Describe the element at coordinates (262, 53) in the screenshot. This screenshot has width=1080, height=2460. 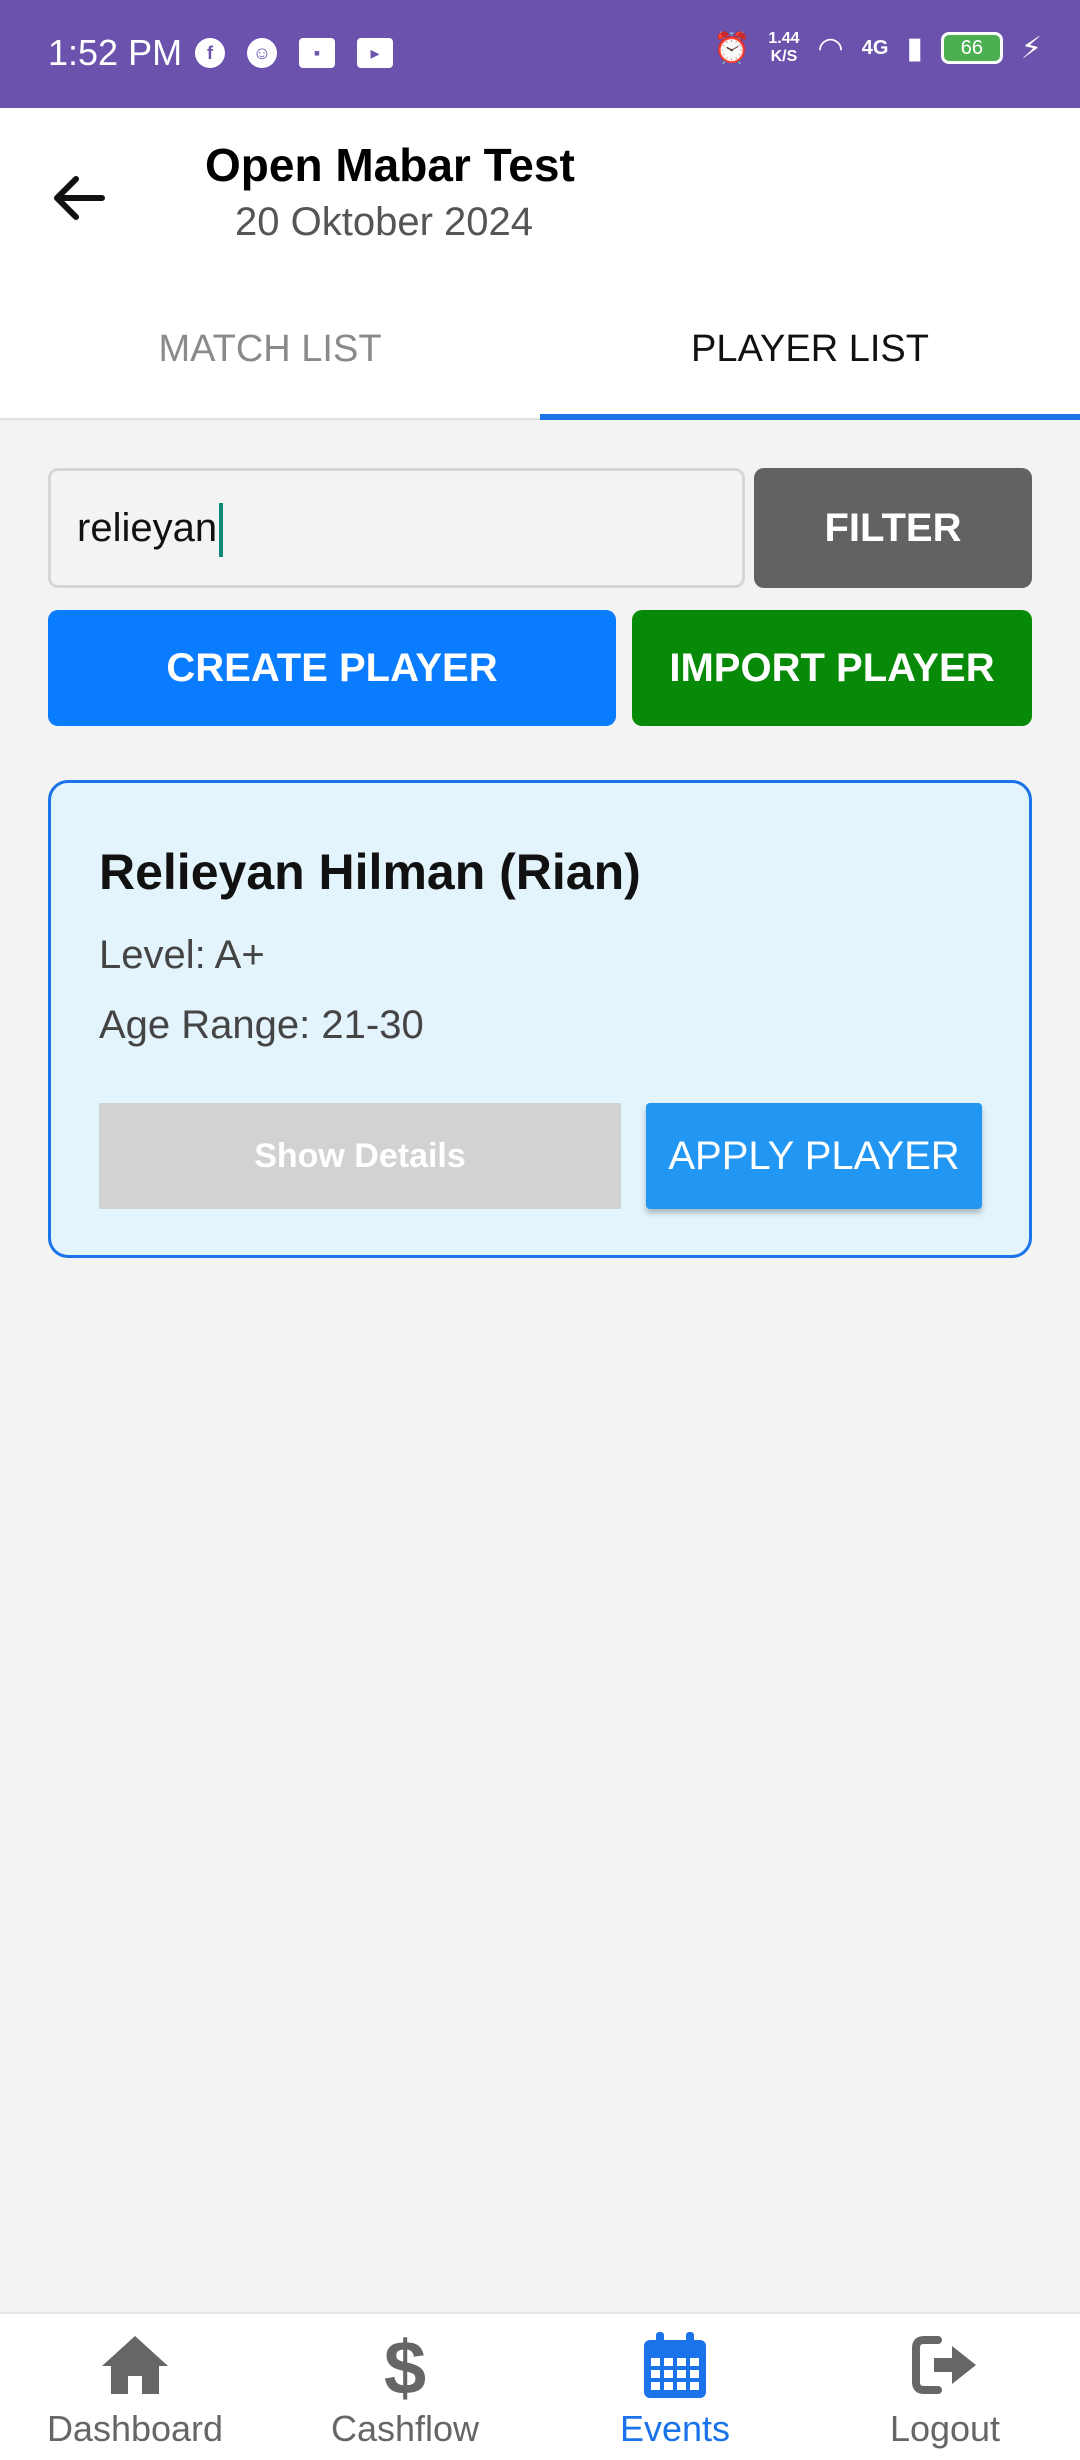
I see `app-notification-icon: ☺` at that location.